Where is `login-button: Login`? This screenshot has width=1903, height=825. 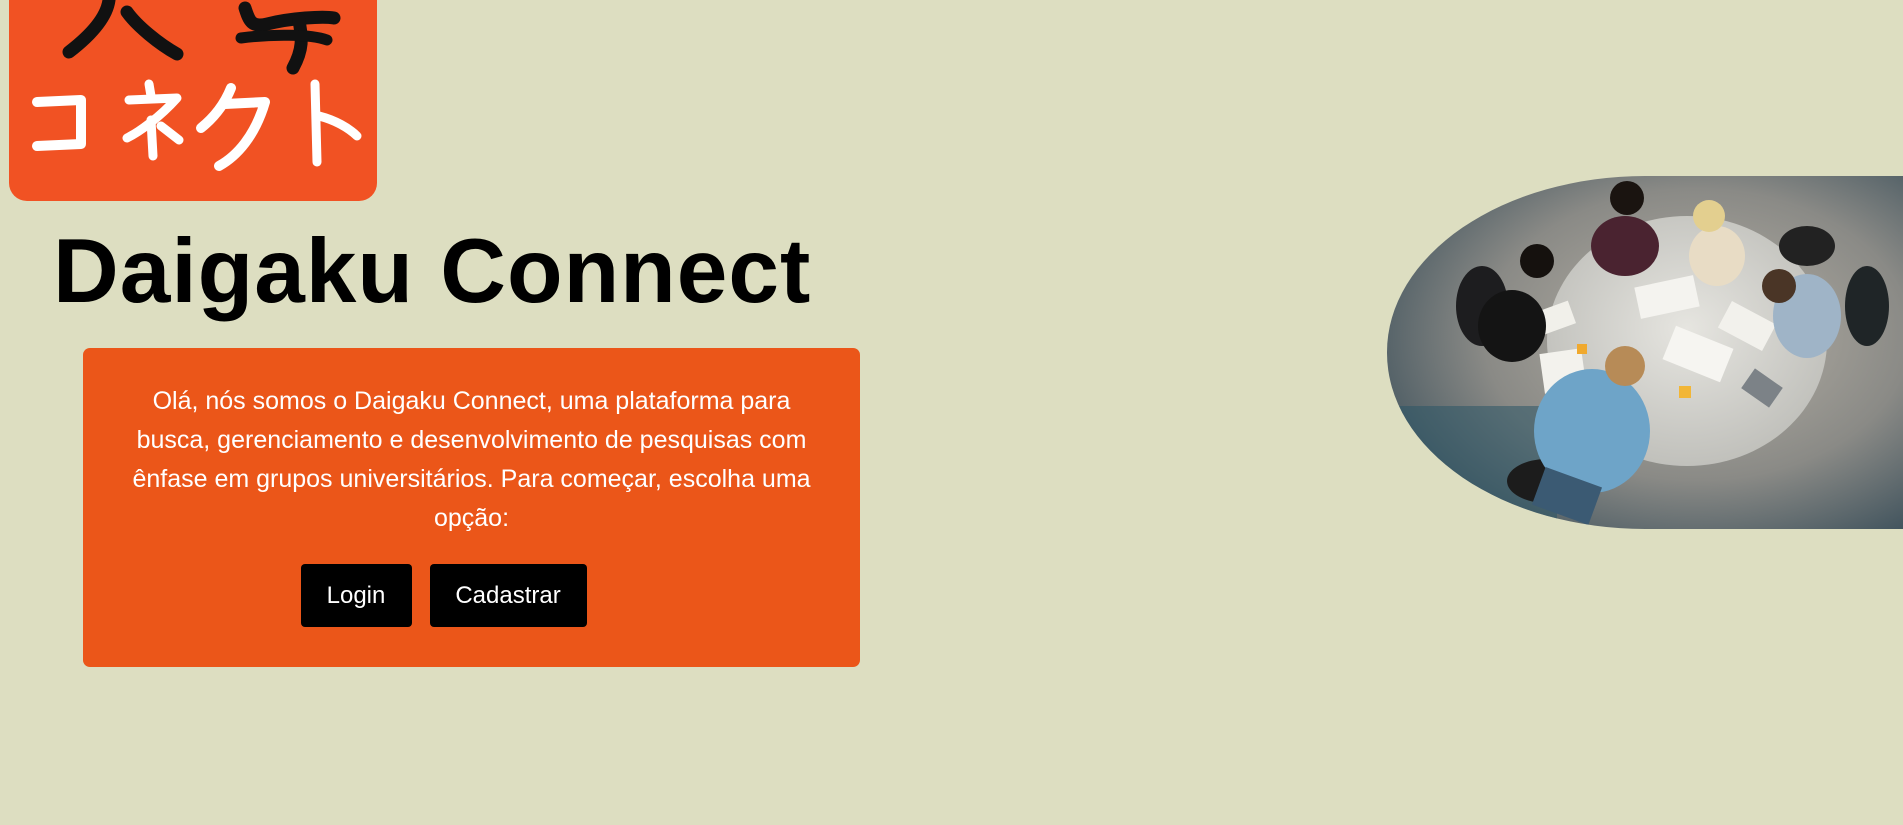 login-button: Login is located at coordinates (356, 595).